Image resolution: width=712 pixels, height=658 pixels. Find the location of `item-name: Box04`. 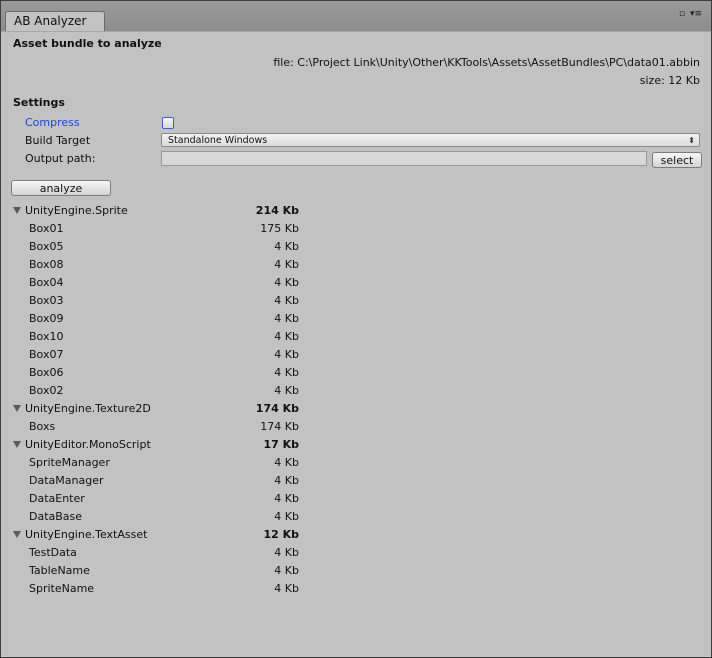

item-name: Box04 is located at coordinates (46, 282).